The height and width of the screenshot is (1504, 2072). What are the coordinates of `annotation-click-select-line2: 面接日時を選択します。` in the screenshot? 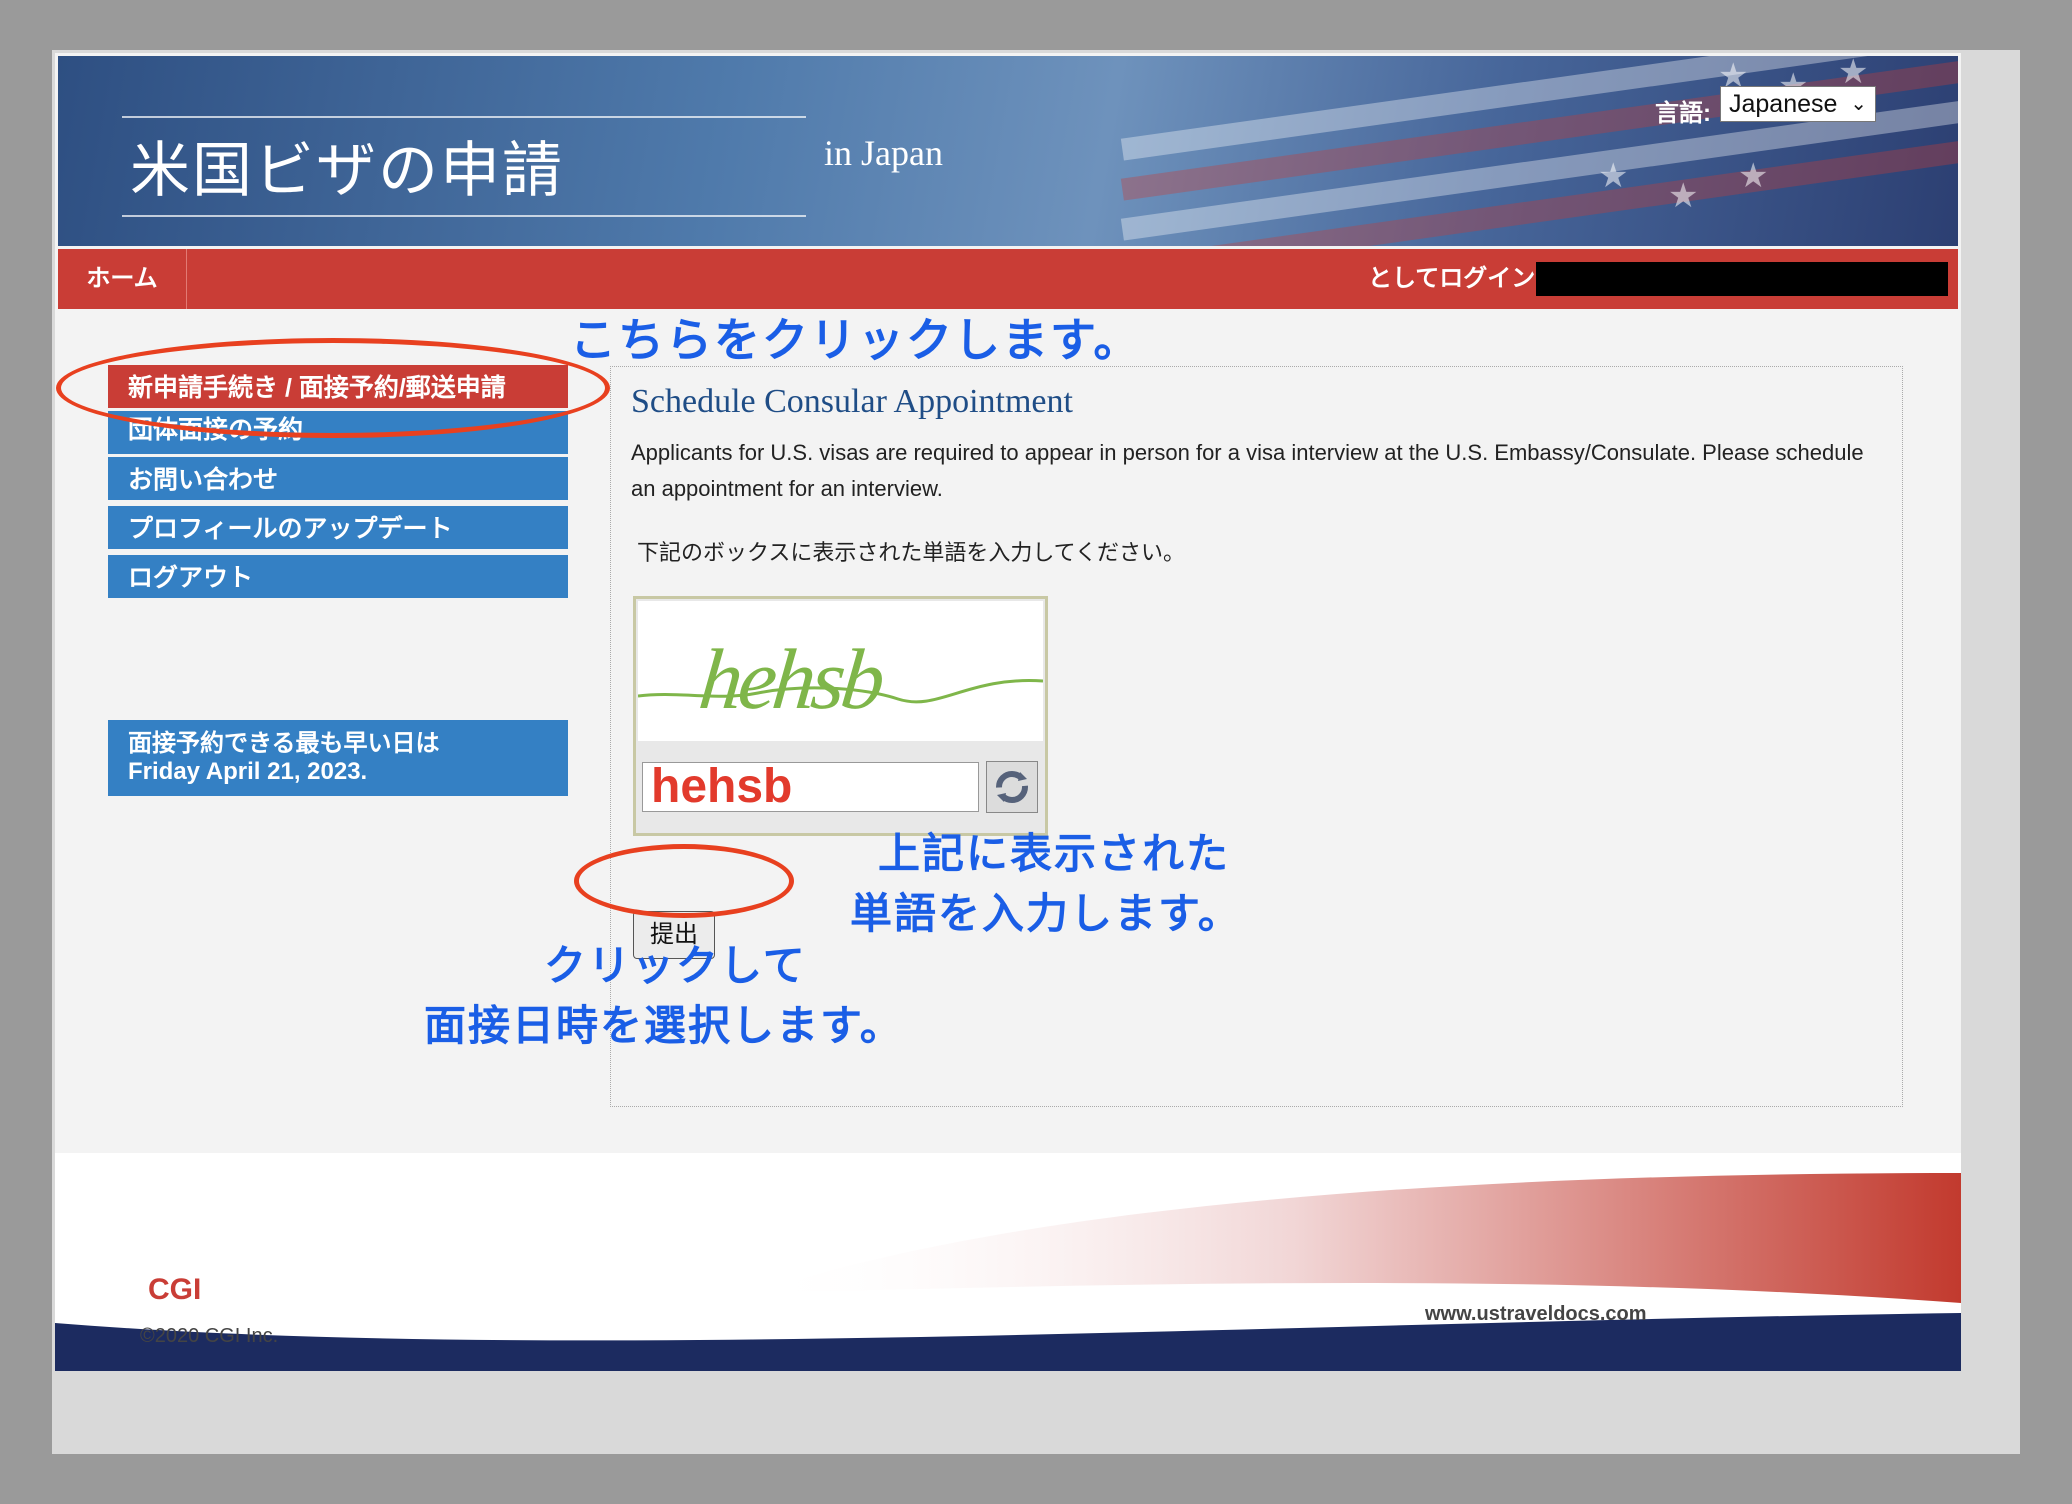 It's located at (664, 1025).